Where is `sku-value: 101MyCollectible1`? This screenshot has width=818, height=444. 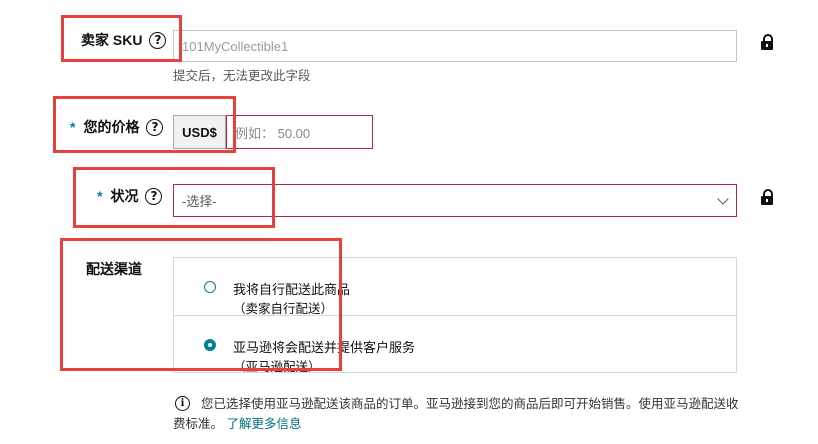 sku-value: 101MyCollectible1 is located at coordinates (235, 46).